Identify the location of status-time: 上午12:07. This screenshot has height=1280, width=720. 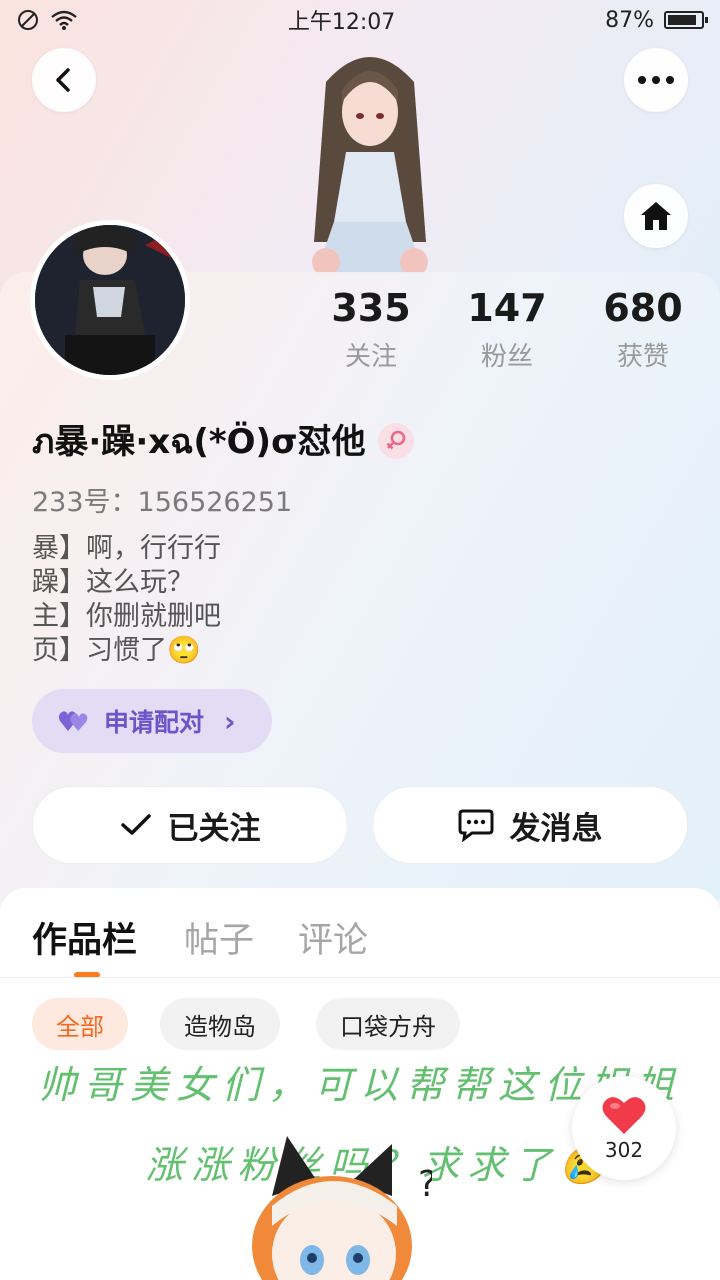
(341, 22).